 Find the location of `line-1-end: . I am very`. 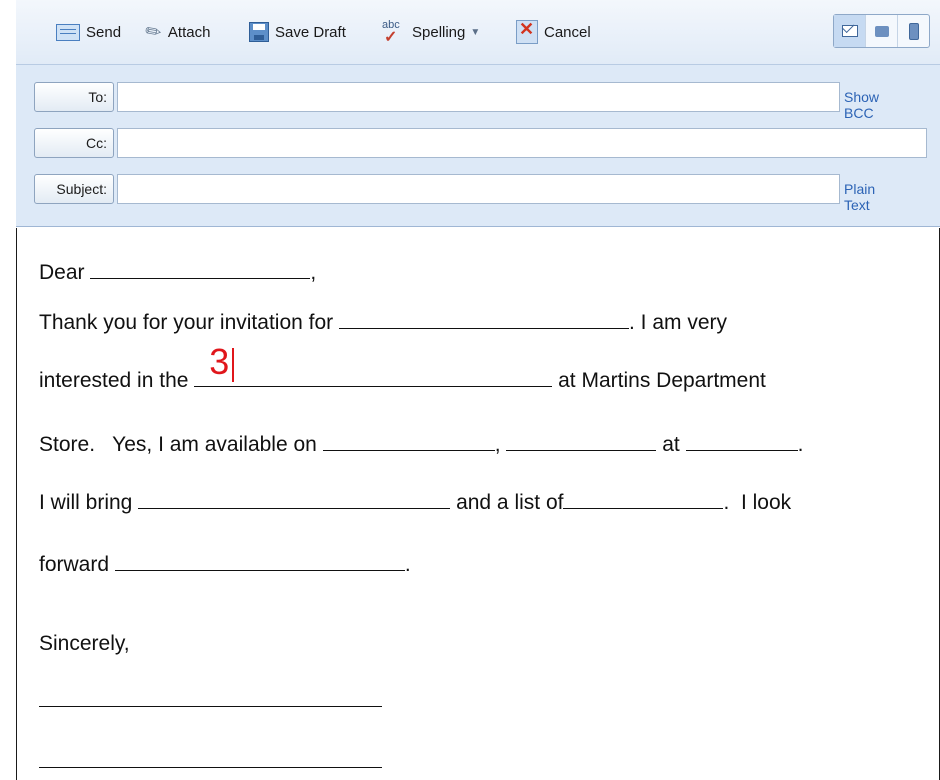

line-1-end: . I am very is located at coordinates (678, 322).